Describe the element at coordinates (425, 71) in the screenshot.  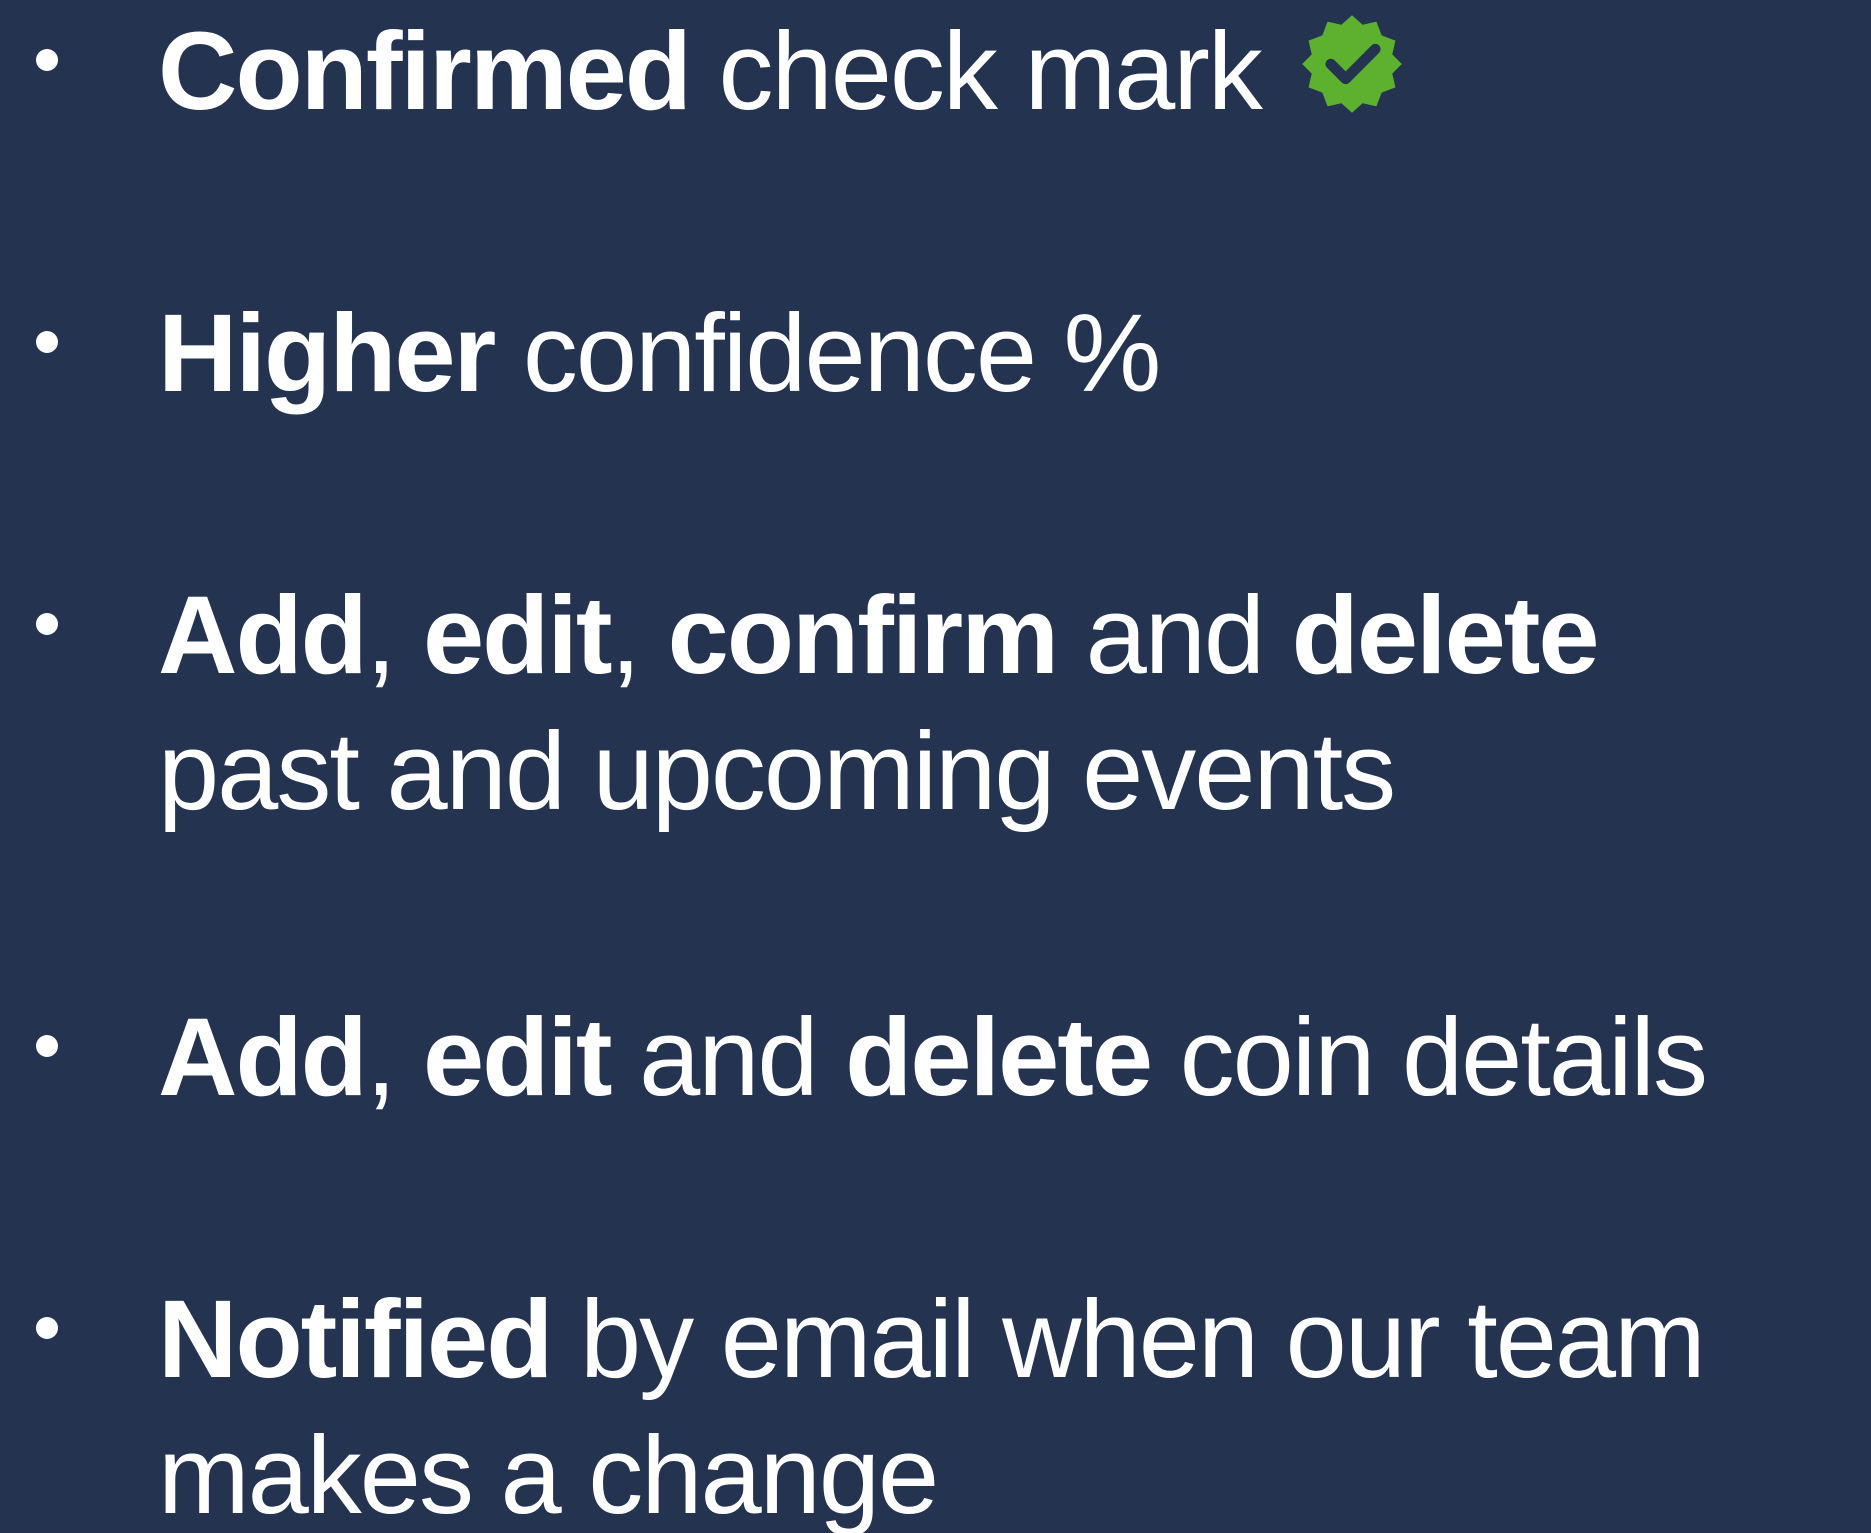
I see `bold-text: Confirmed` at that location.